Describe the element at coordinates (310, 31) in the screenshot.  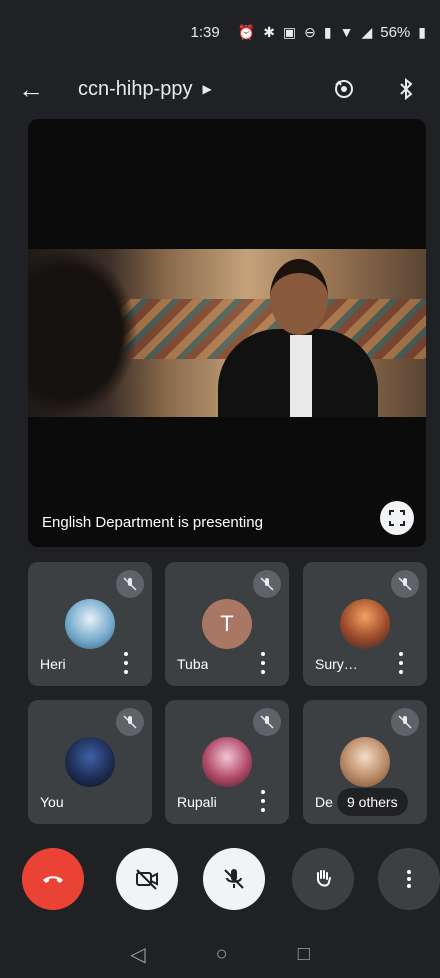
I see `dnd-icon: ⊖` at that location.